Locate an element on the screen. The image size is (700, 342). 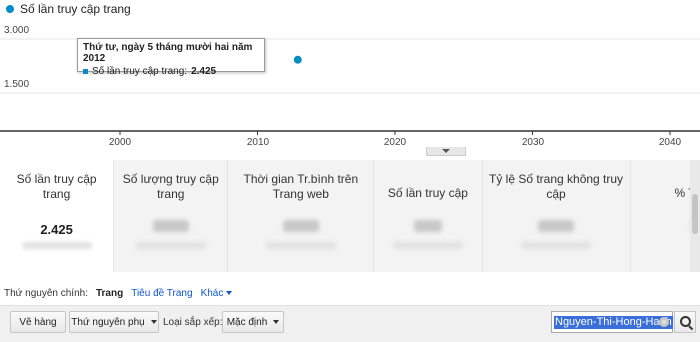
metric-value: 2.425 is located at coordinates (56, 229).